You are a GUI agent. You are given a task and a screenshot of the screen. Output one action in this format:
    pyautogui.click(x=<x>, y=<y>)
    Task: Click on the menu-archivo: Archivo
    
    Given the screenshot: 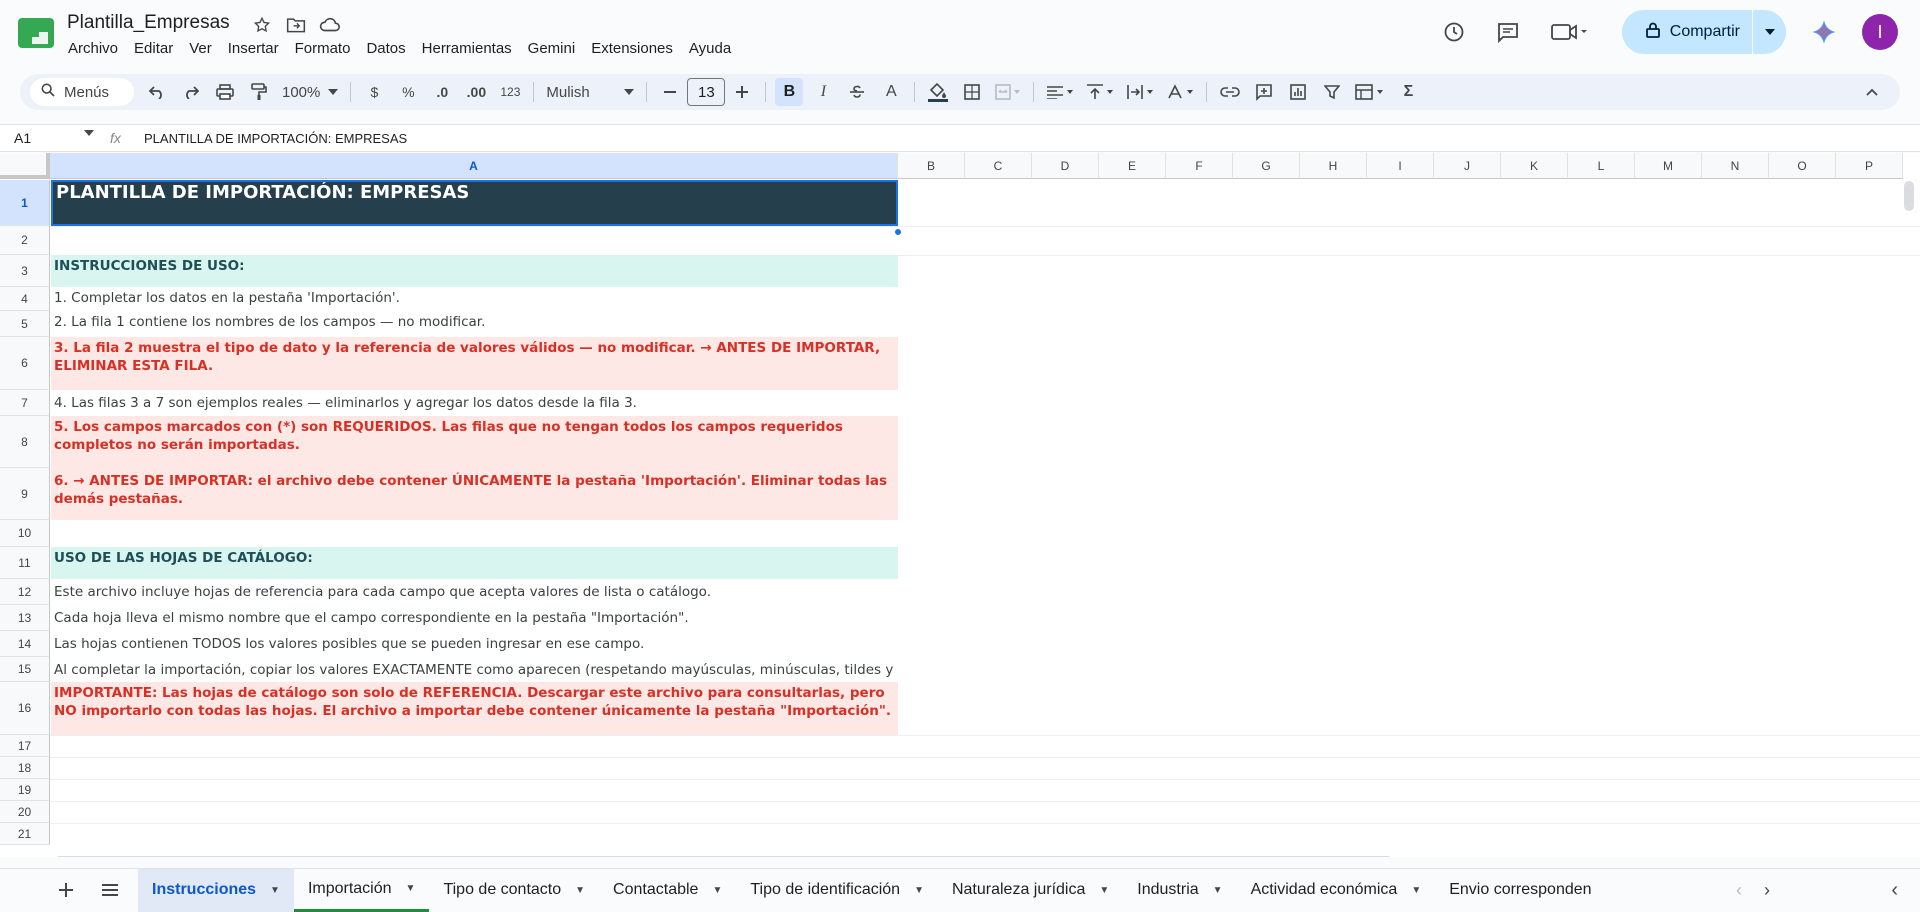 What is the action you would take?
    pyautogui.click(x=93, y=48)
    